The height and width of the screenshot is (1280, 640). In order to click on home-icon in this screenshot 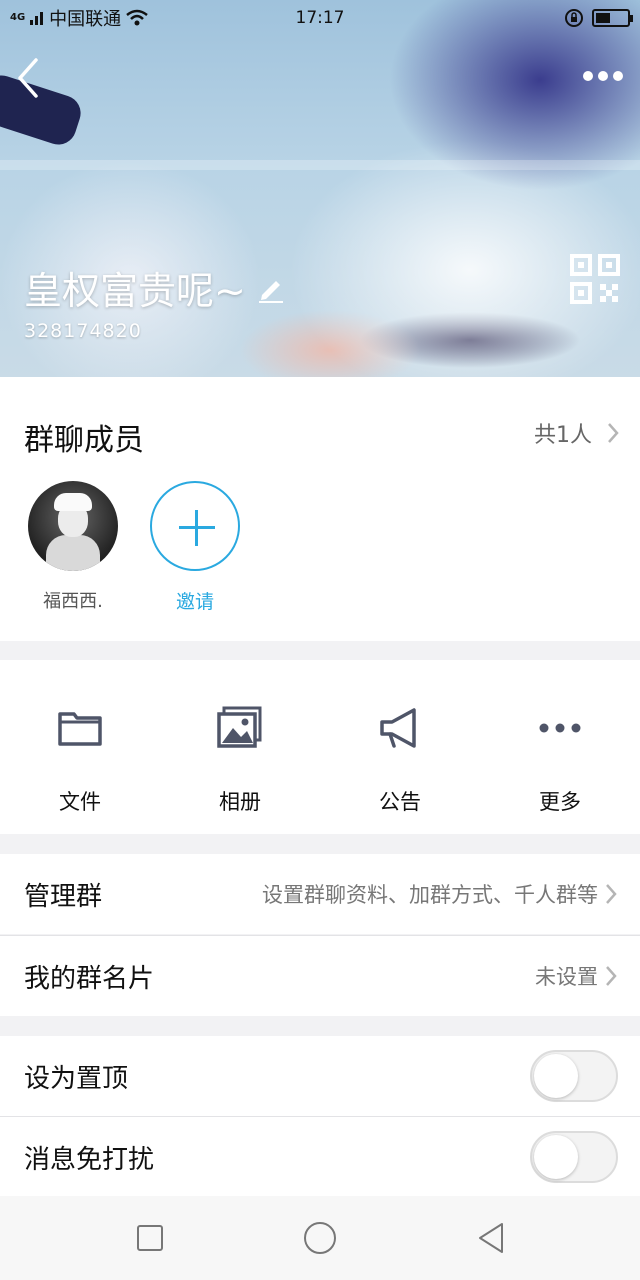, I will do `click(320, 1238)`.